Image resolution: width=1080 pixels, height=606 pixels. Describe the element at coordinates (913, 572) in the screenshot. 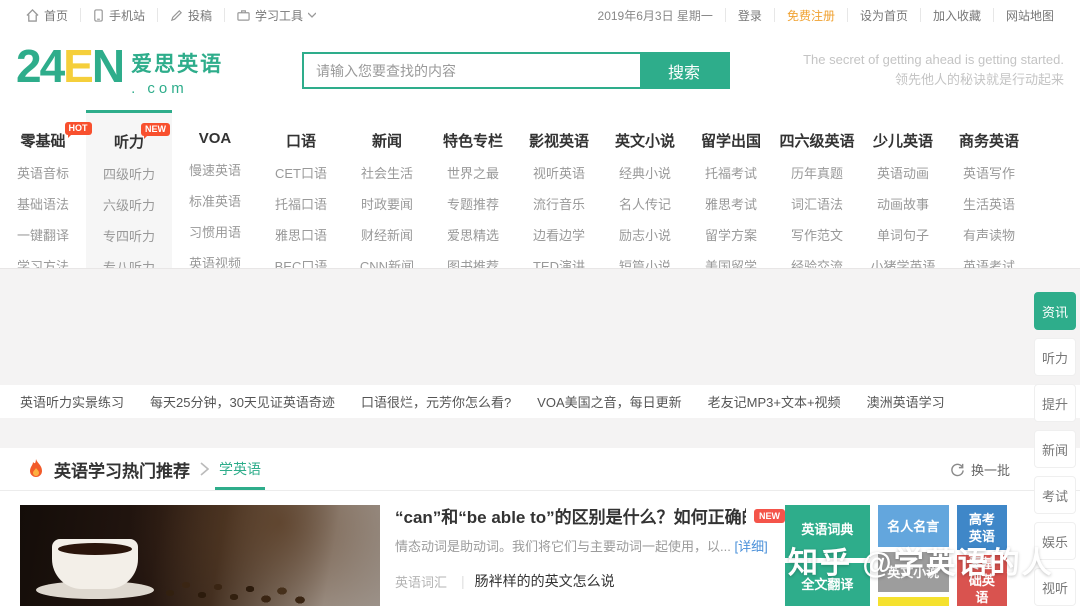

I see `tile-novels: 英文小说` at that location.